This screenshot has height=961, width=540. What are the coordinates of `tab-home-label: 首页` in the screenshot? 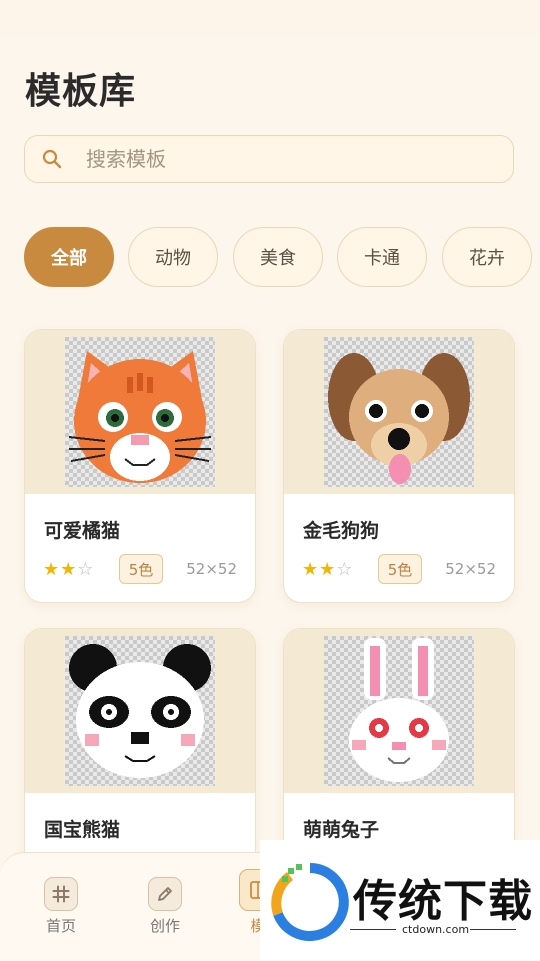 It's located at (60, 926).